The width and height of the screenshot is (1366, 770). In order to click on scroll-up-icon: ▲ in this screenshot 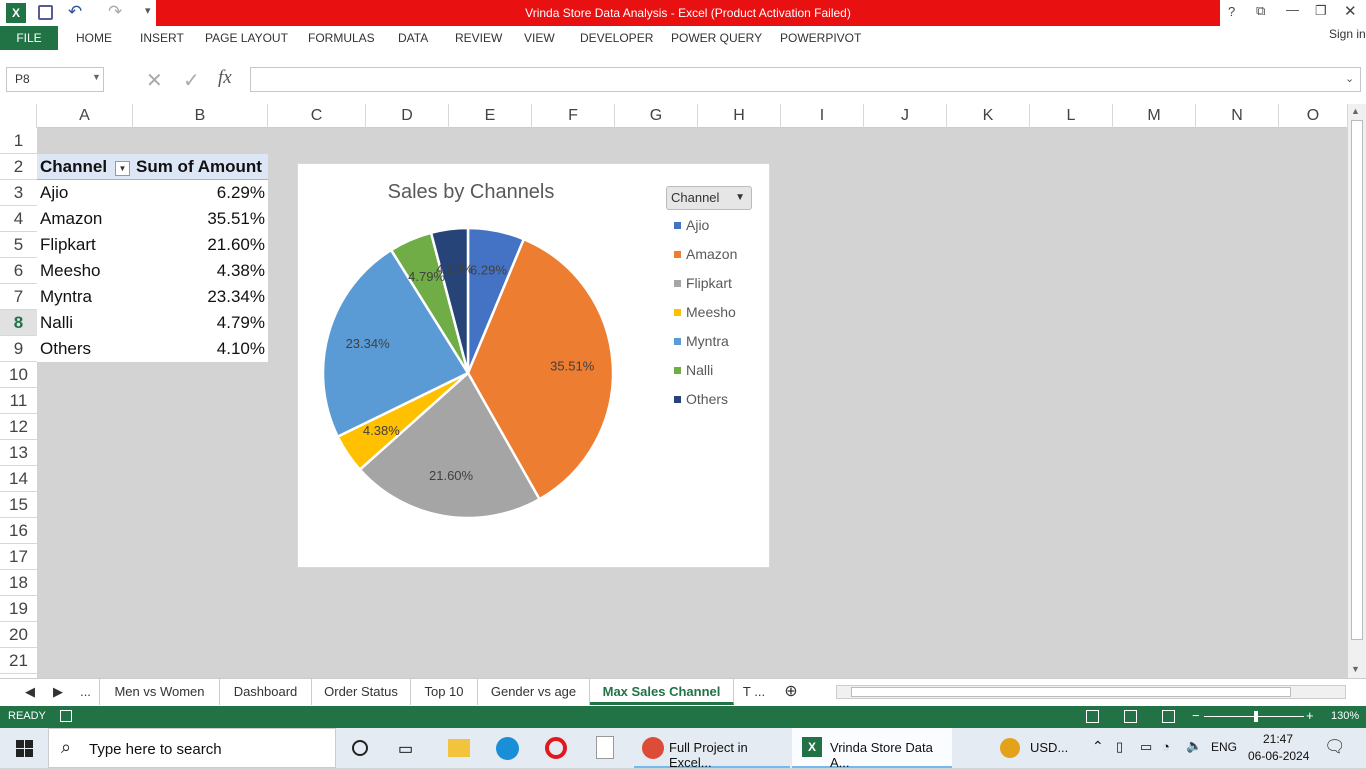, I will do `click(1355, 111)`.